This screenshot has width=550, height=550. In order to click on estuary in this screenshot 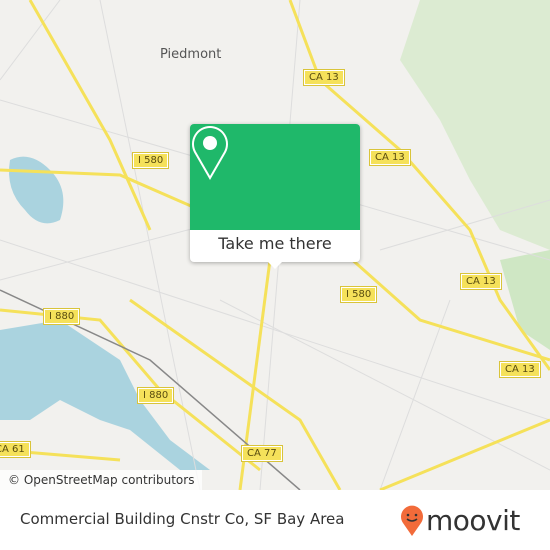, I will do `click(105, 395)`.